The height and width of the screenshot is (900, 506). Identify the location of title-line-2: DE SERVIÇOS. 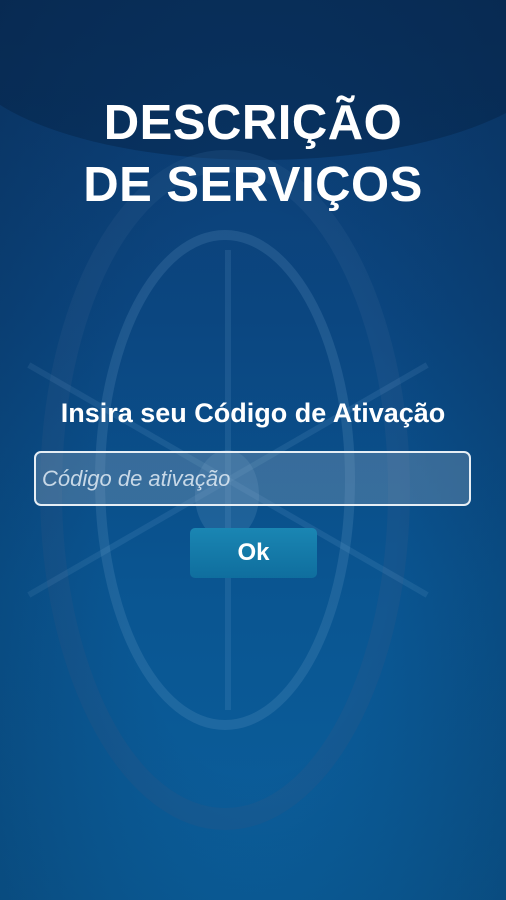
(253, 185).